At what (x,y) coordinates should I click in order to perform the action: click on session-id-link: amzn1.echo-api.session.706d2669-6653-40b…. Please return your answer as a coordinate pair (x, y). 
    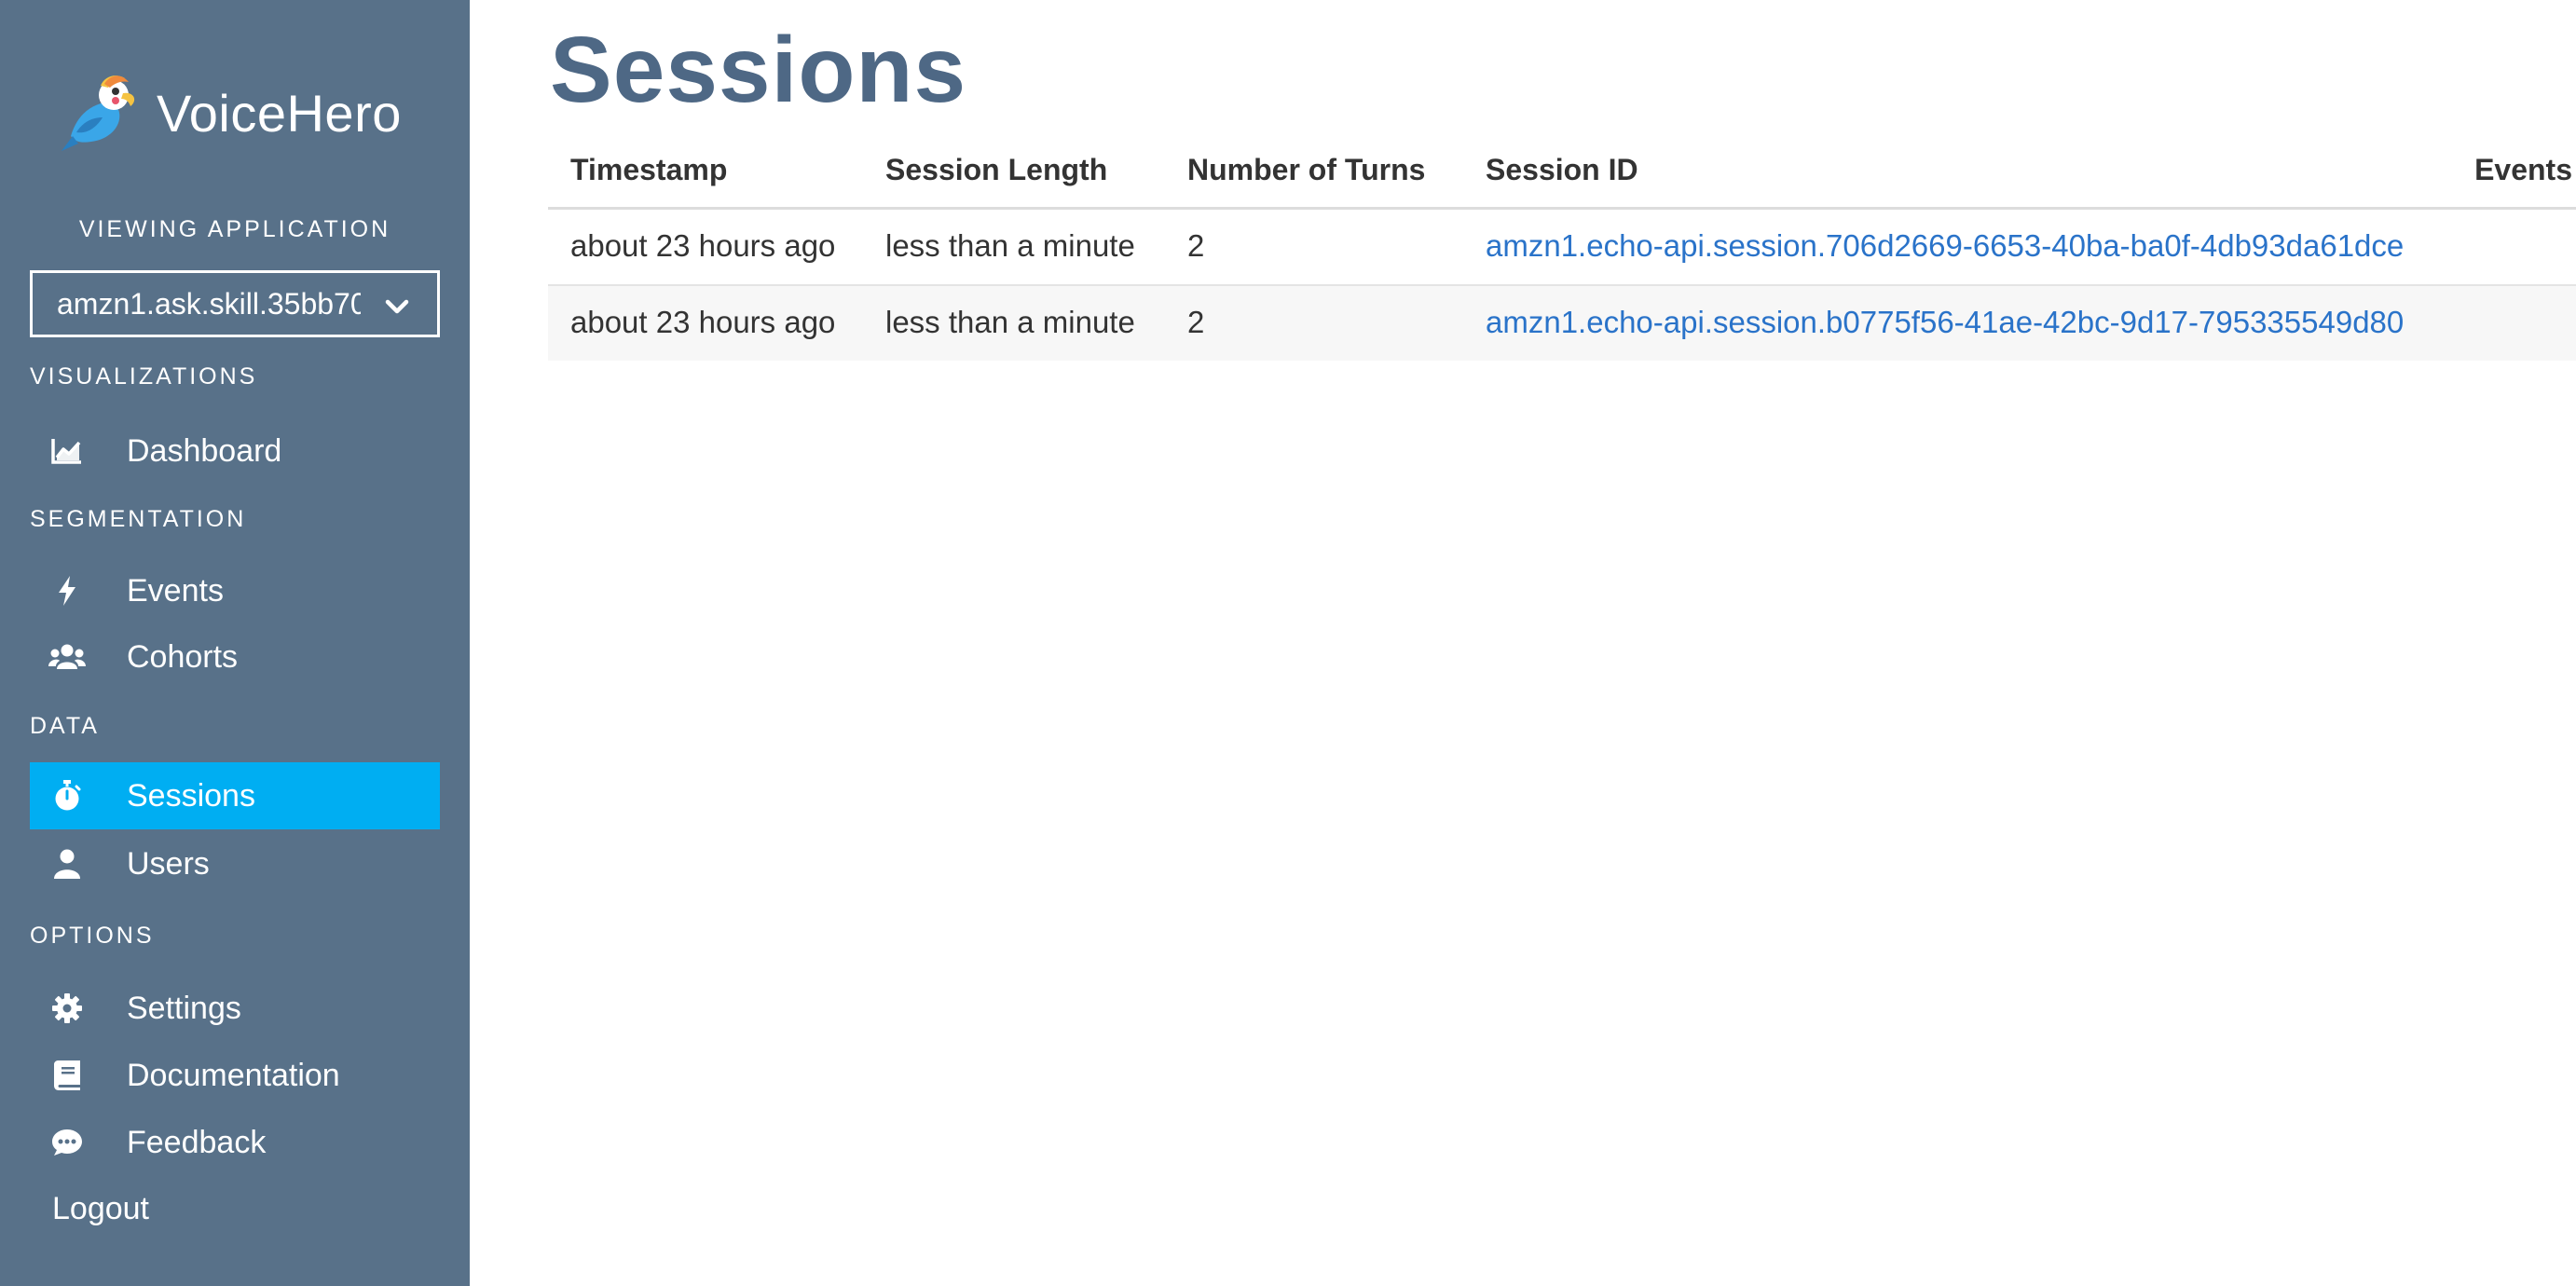
    Looking at the image, I should click on (1945, 246).